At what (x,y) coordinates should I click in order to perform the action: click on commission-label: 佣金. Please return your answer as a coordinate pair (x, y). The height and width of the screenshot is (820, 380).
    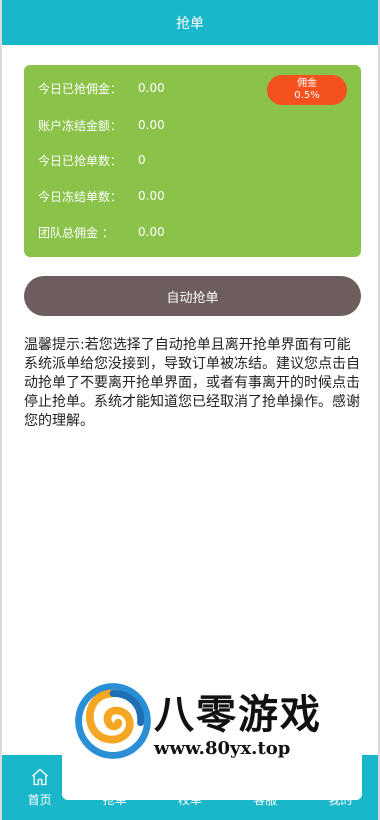
    Looking at the image, I should click on (307, 83).